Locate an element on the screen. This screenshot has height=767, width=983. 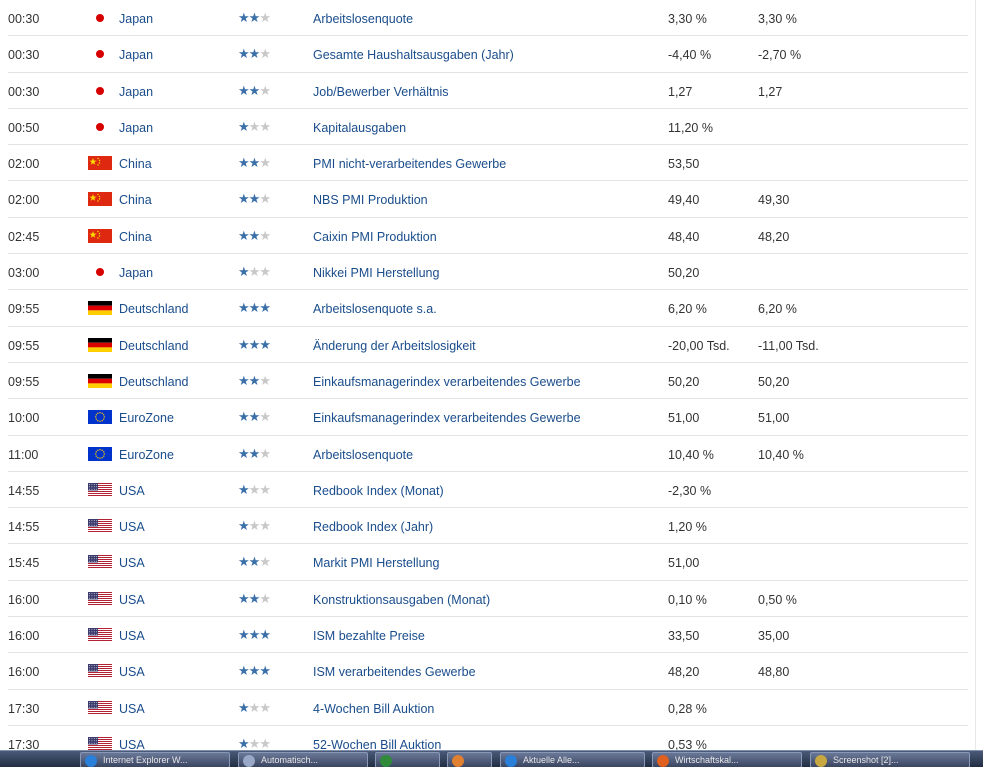
event-name-link: Änderung der Arbeitslosigkeit is located at coordinates (394, 346).